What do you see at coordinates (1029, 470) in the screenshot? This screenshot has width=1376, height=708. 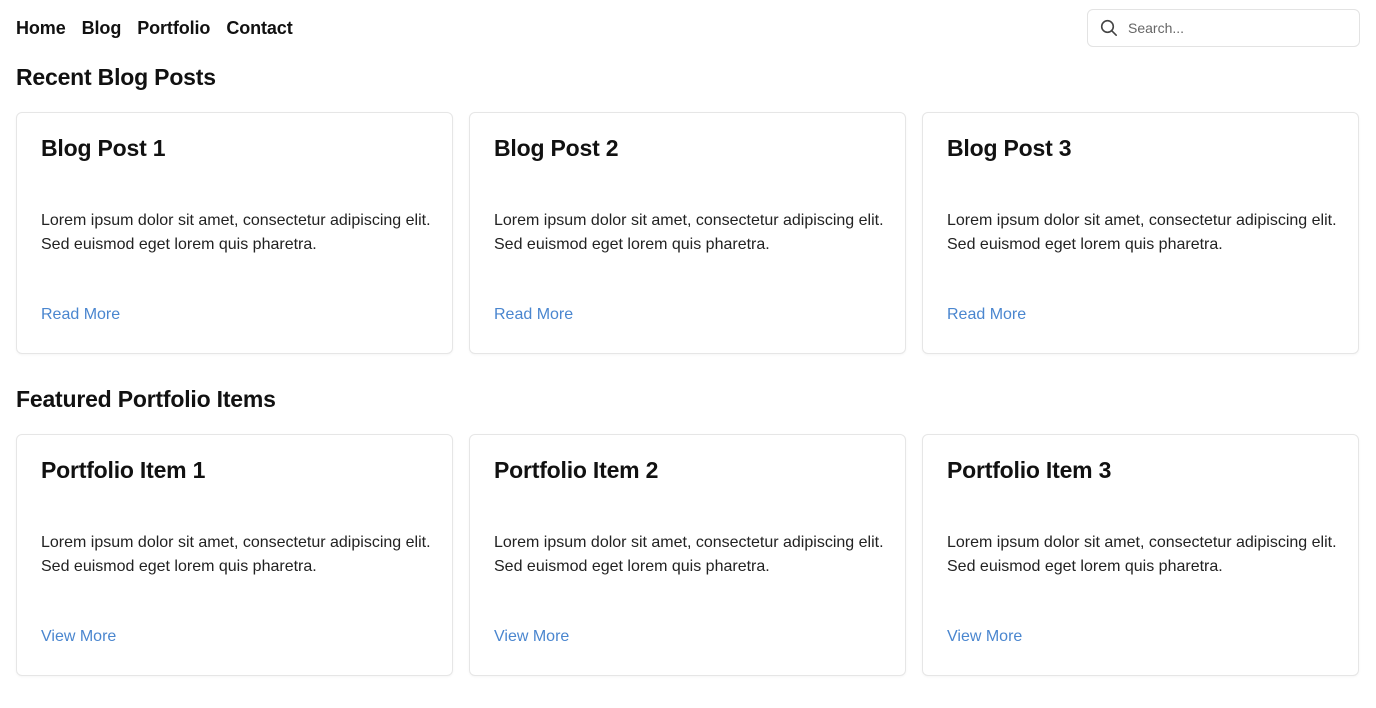 I see `card-title: Portfolio Item 3` at bounding box center [1029, 470].